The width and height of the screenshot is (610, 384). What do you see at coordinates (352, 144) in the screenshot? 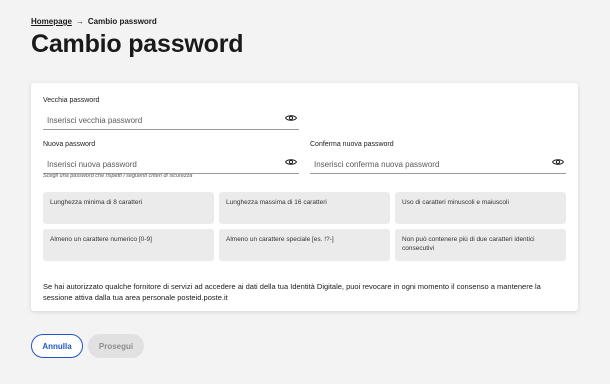
I see `confirm-password-label: Conferma nuova password` at bounding box center [352, 144].